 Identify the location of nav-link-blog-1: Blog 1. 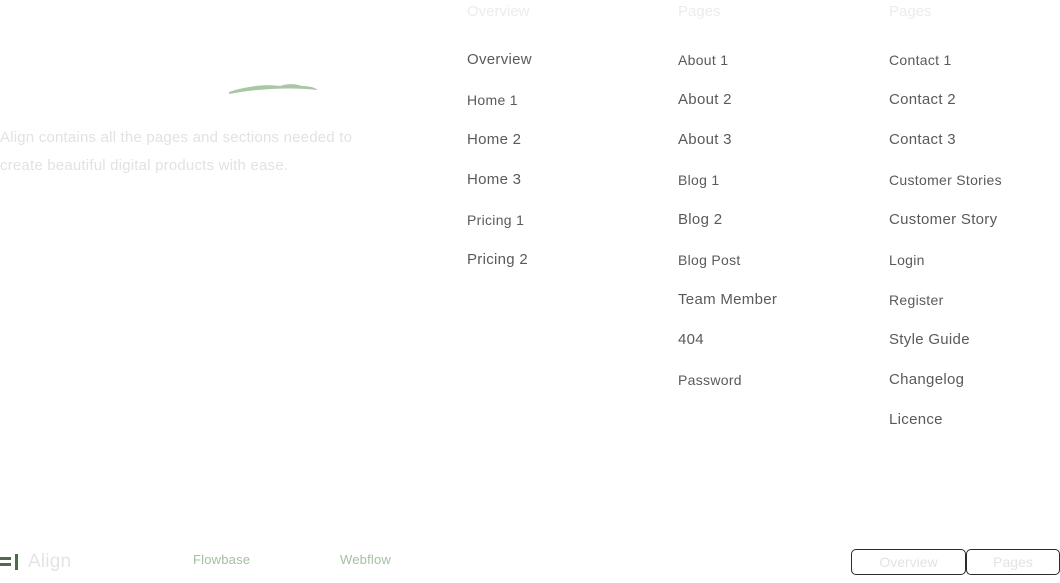
(699, 180).